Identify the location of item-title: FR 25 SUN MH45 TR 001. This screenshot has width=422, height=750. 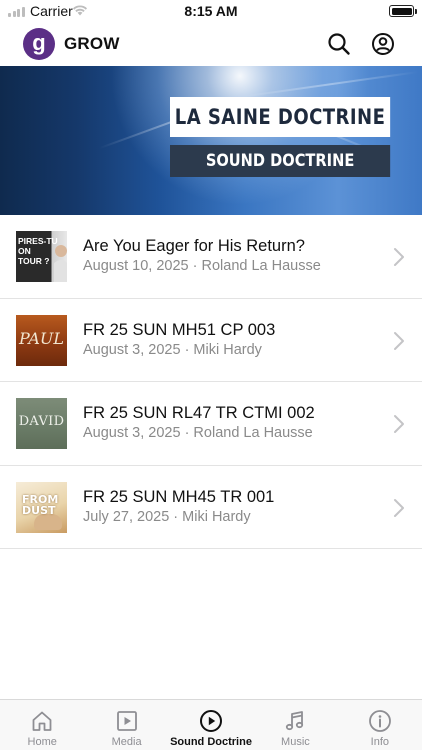
(179, 496).